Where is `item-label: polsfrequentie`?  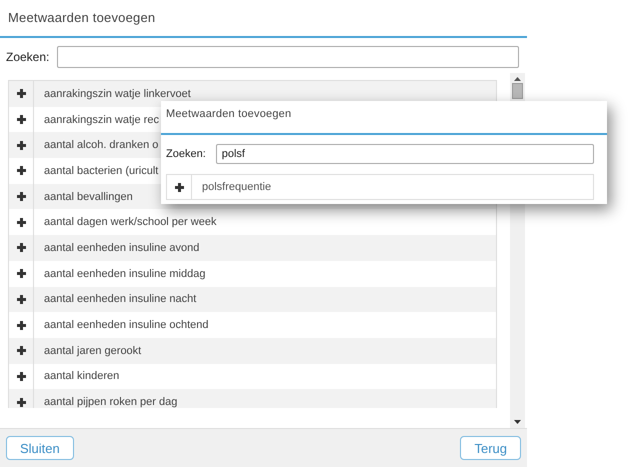
item-label: polsfrequentie is located at coordinates (232, 187).